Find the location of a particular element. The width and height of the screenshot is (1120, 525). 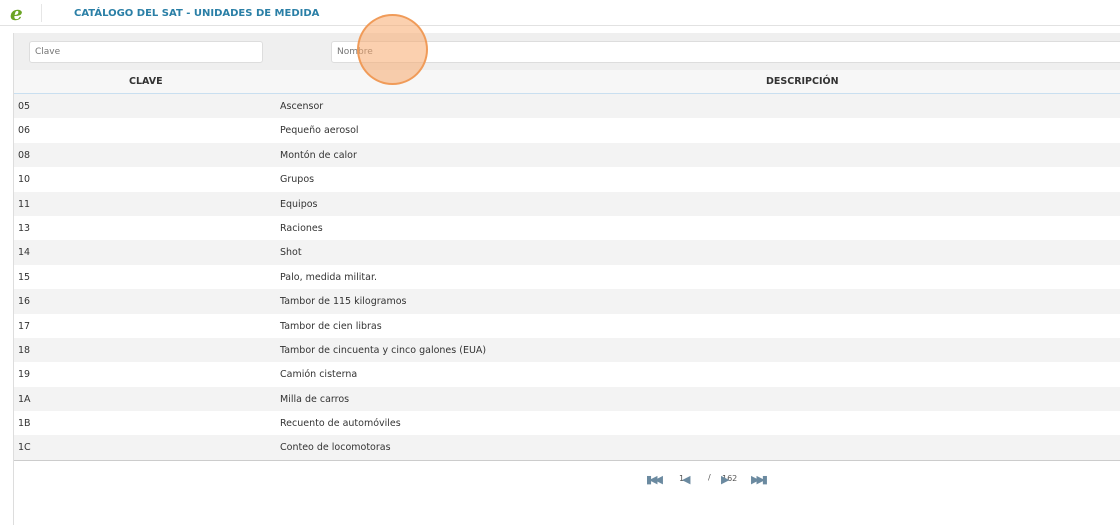

table-row: 15 Palo, medida militar. is located at coordinates (567, 277).